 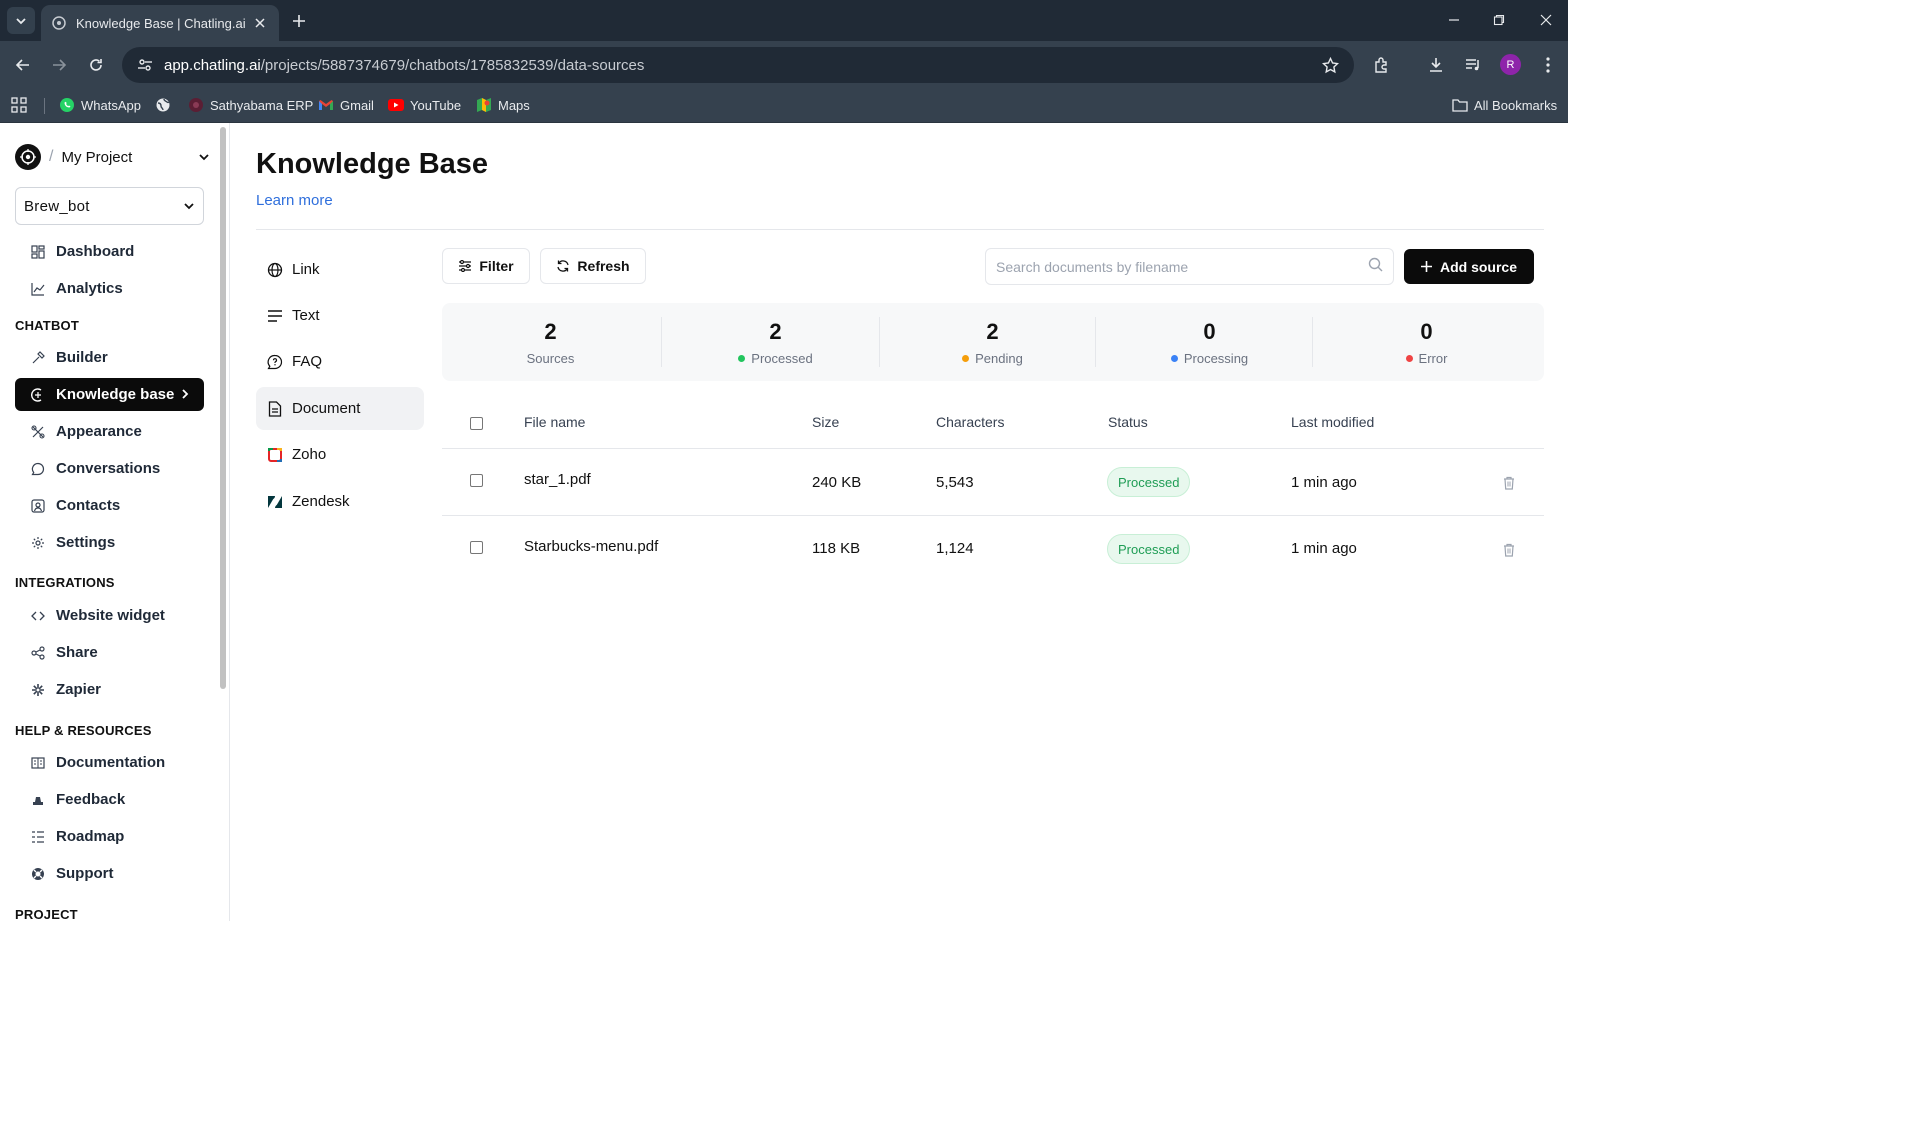 What do you see at coordinates (340, 501) in the screenshot?
I see `source-type-zendesk: Zendesk` at bounding box center [340, 501].